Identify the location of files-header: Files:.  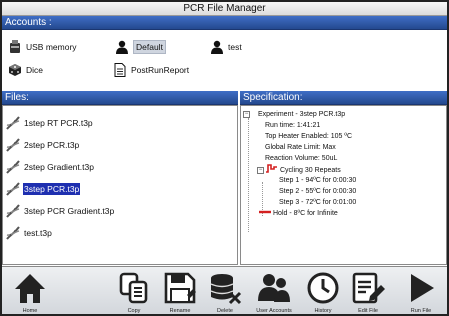
(120, 98).